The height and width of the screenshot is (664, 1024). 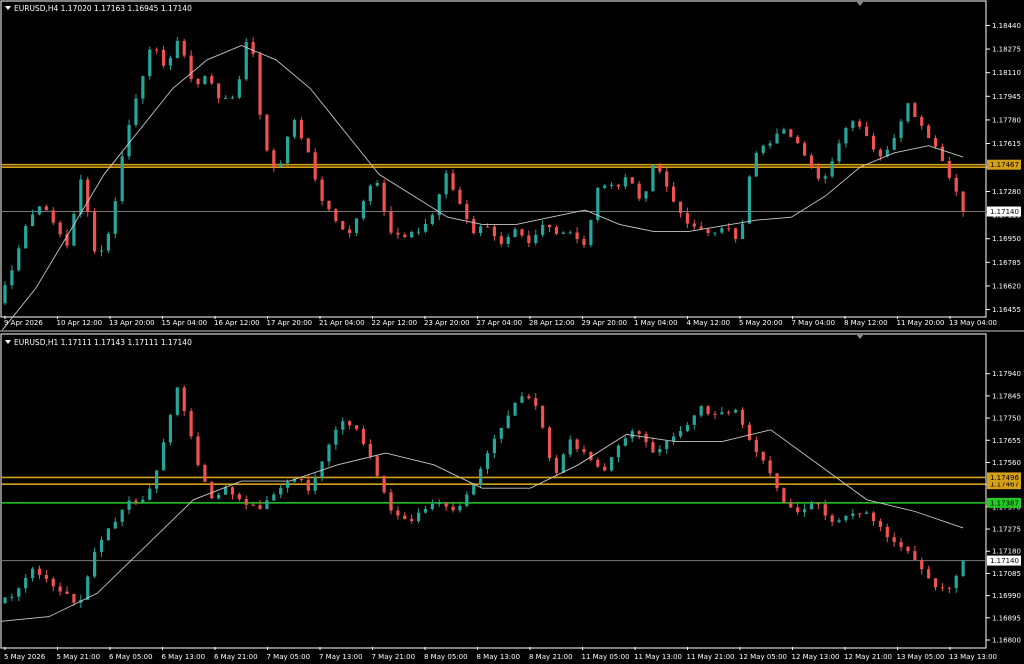 I want to click on price-tick-label: 1.17560, so click(x=1006, y=463).